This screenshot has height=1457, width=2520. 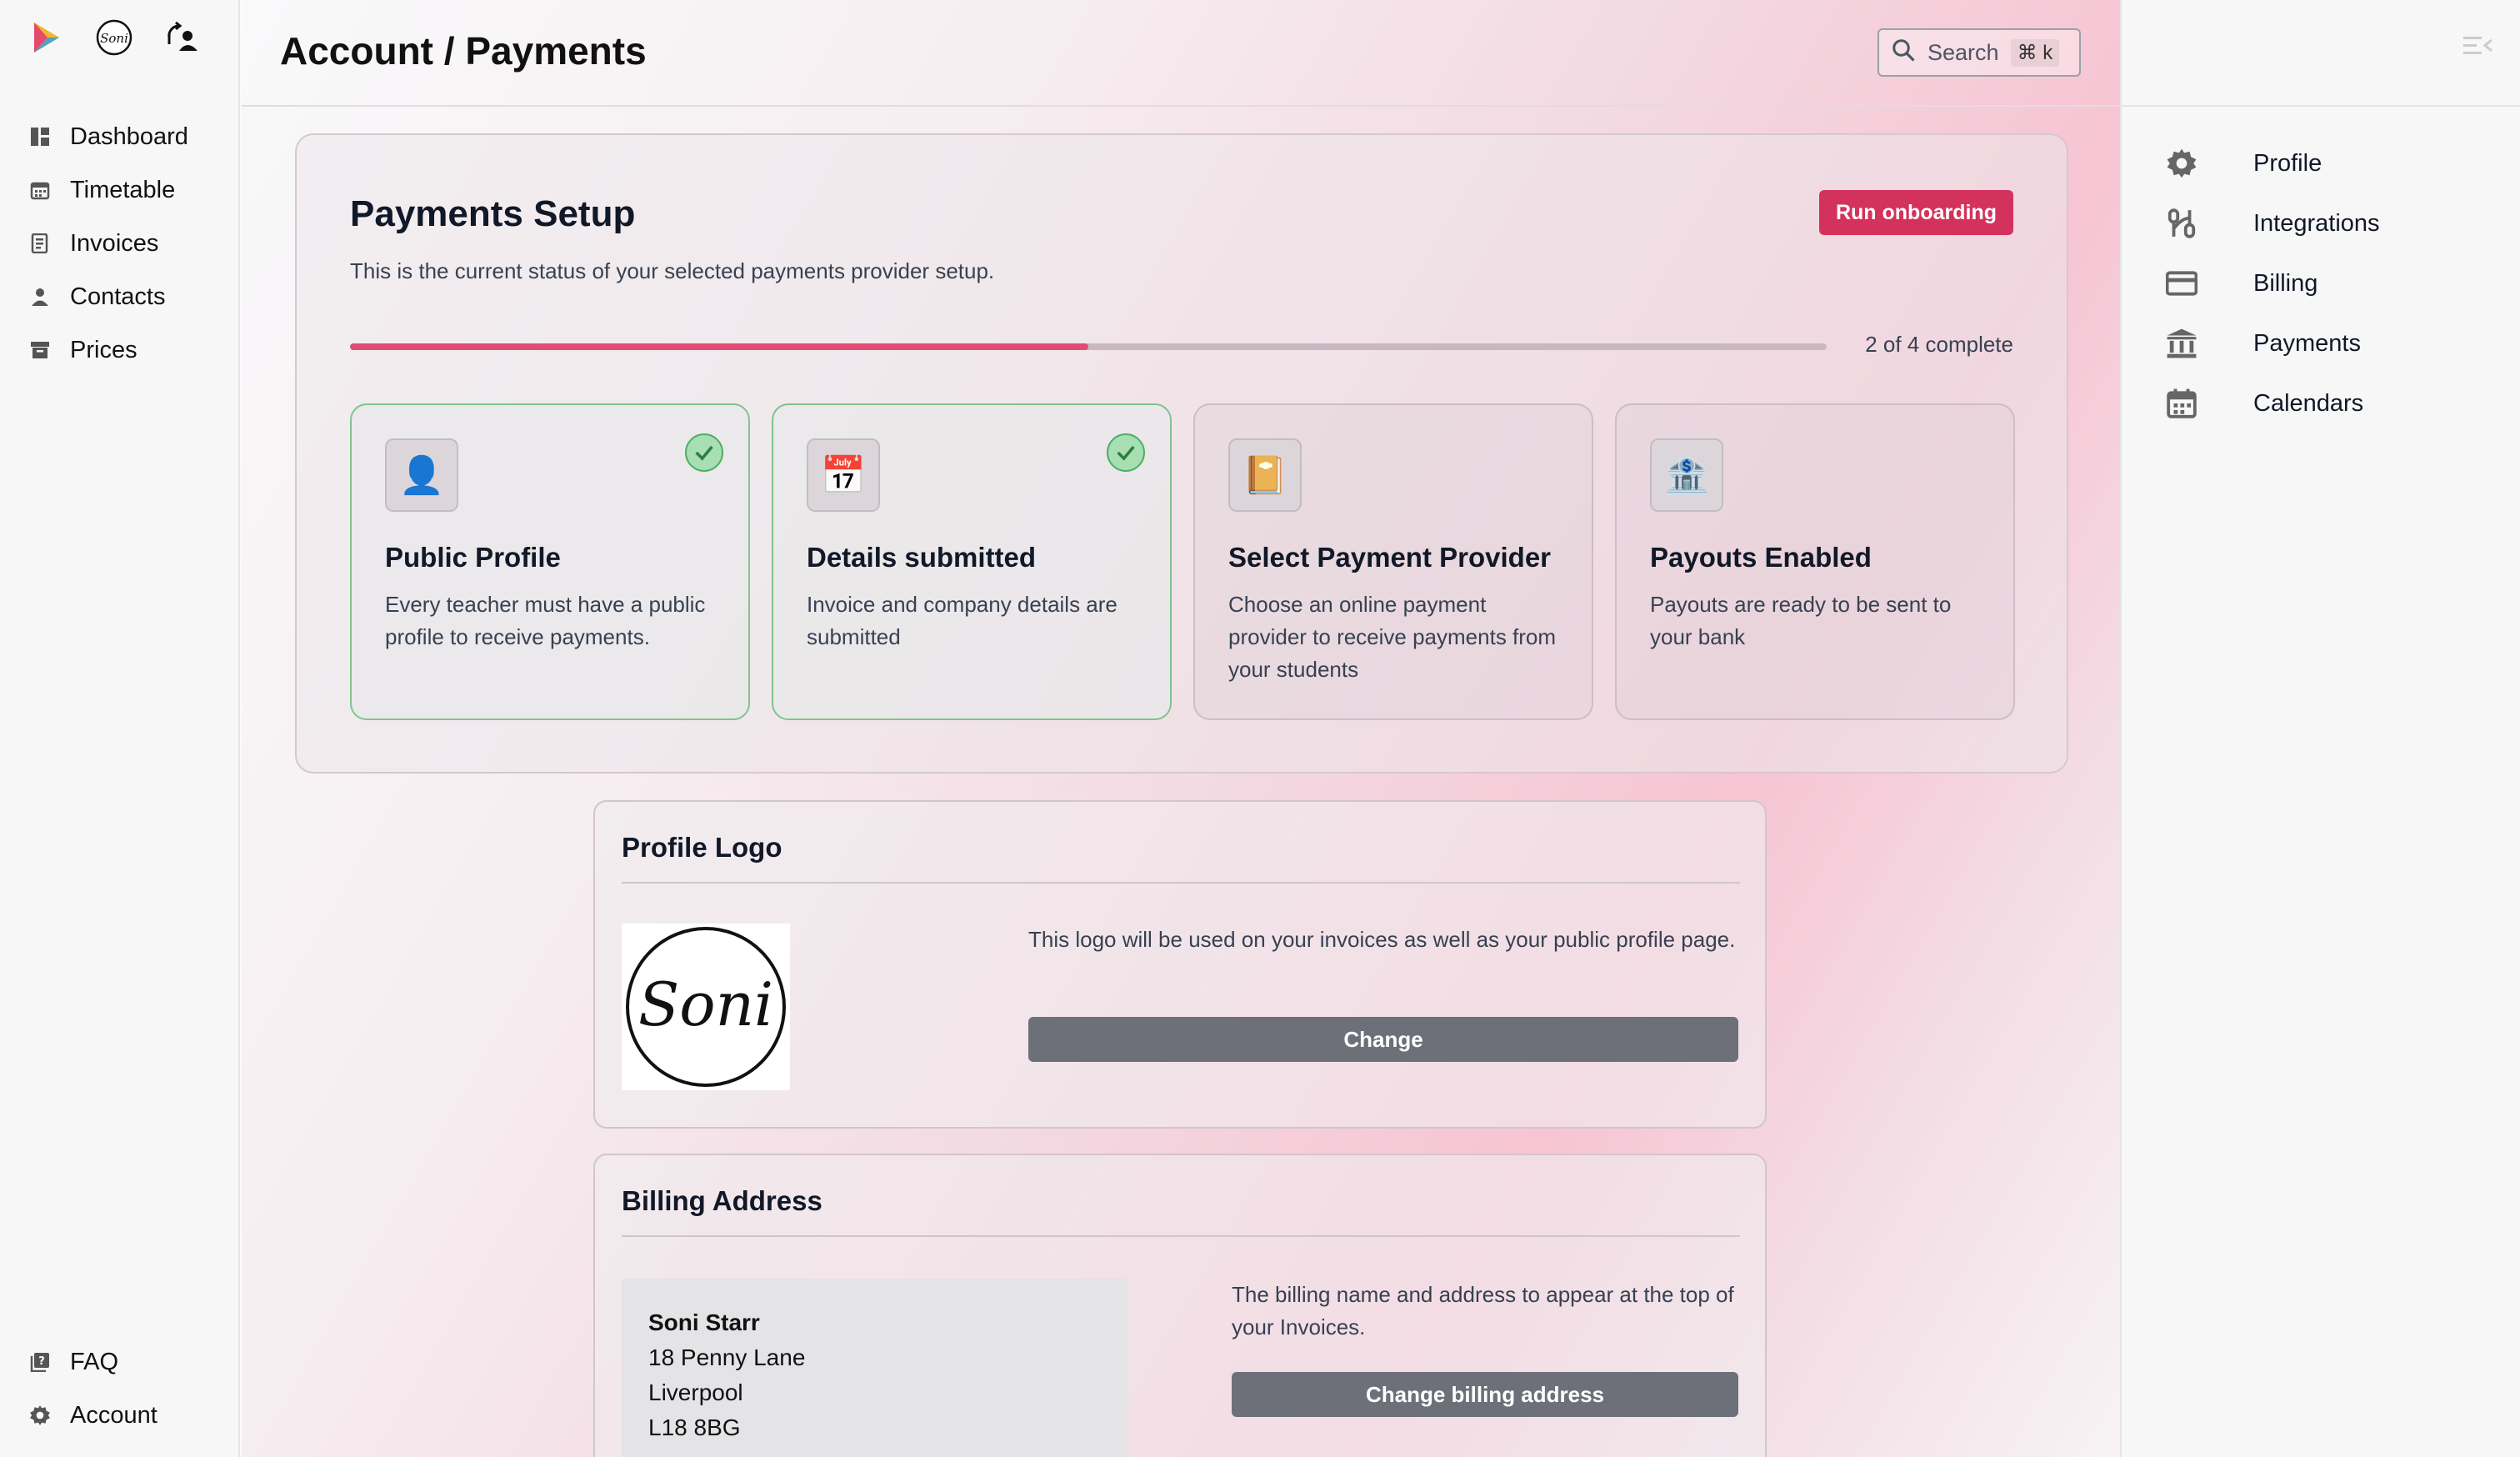 What do you see at coordinates (2478, 48) in the screenshot?
I see `collapse-panel-icon` at bounding box center [2478, 48].